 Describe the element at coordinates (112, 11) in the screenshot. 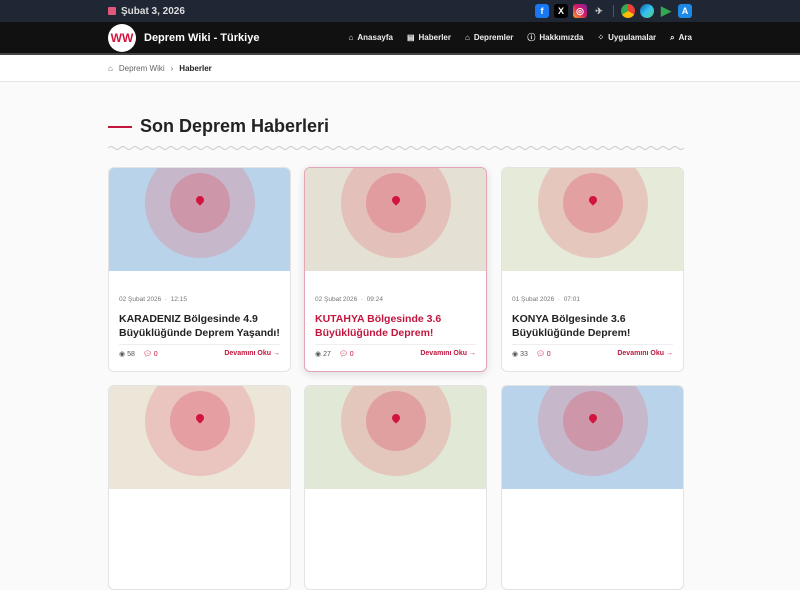

I see `calendar-icon` at that location.